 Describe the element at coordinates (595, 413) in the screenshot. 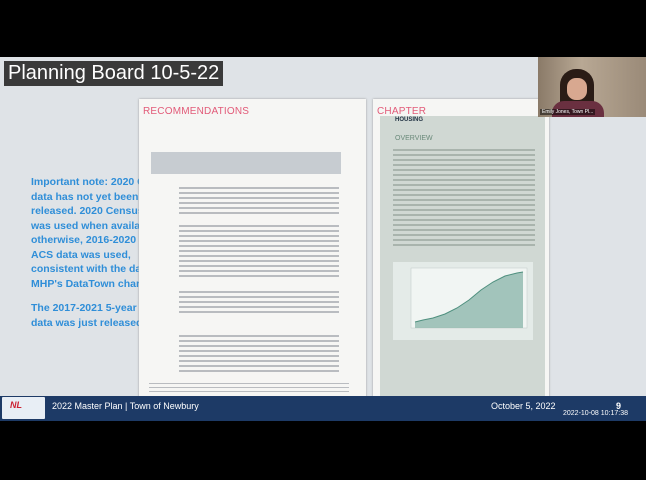

I see `recording-timestamp: 2022-10-08 10:17:38` at that location.